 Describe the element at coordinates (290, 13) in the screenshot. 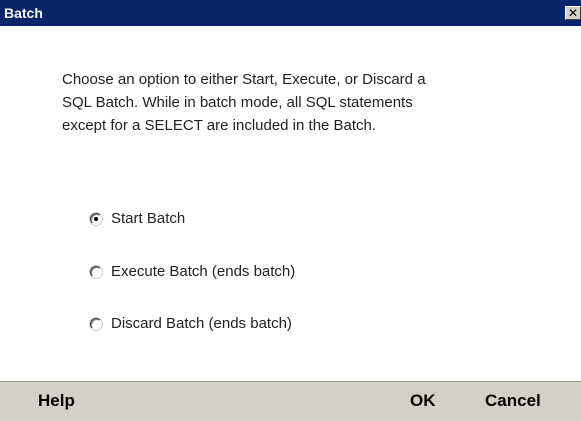

I see `title-bar: Batch ✕` at that location.